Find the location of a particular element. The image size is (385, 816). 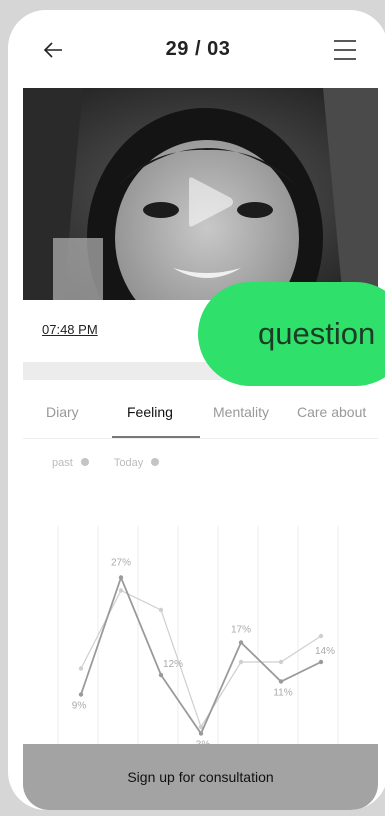

legend-past: past is located at coordinates (70, 463).